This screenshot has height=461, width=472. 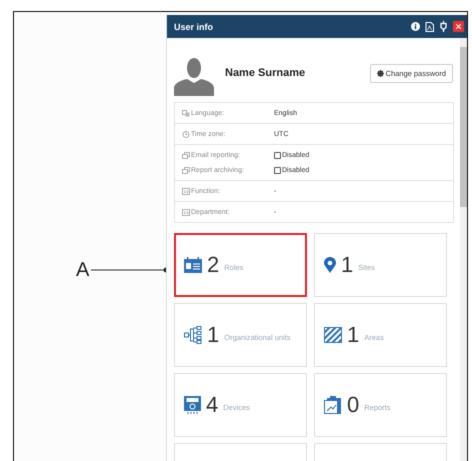 What do you see at coordinates (186, 113) in the screenshot?
I see `language-icon` at bounding box center [186, 113].